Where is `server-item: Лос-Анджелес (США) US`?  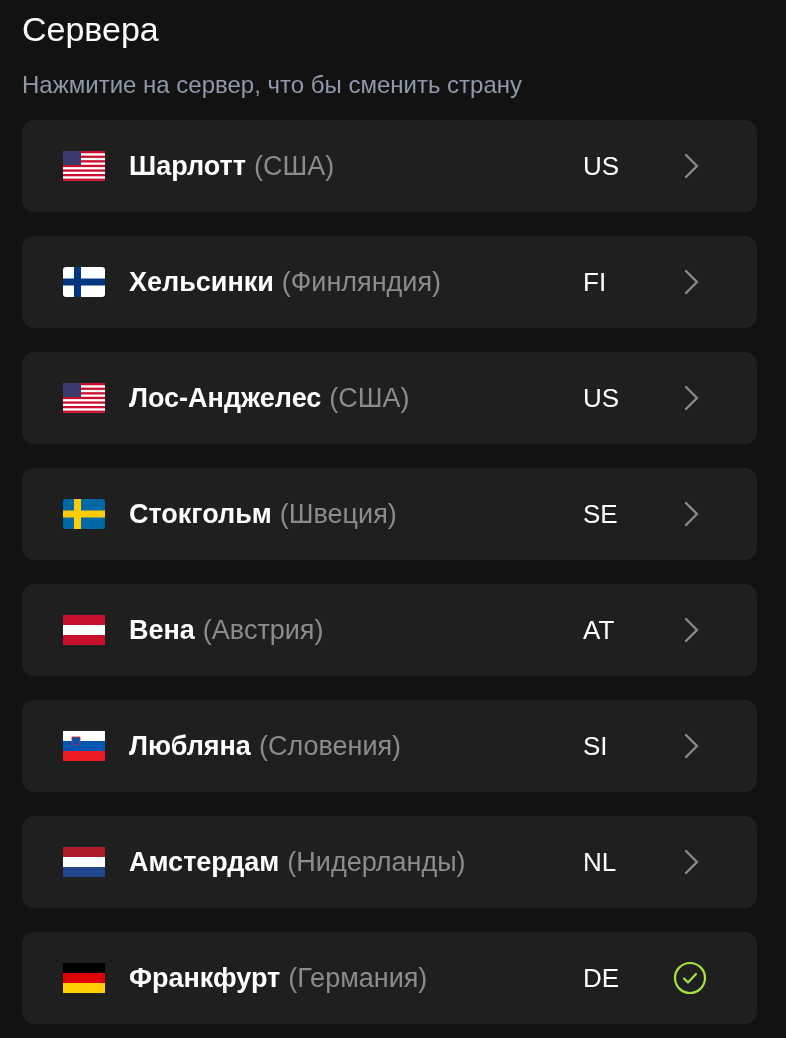 server-item: Лос-Анджелес (США) US is located at coordinates (389, 398).